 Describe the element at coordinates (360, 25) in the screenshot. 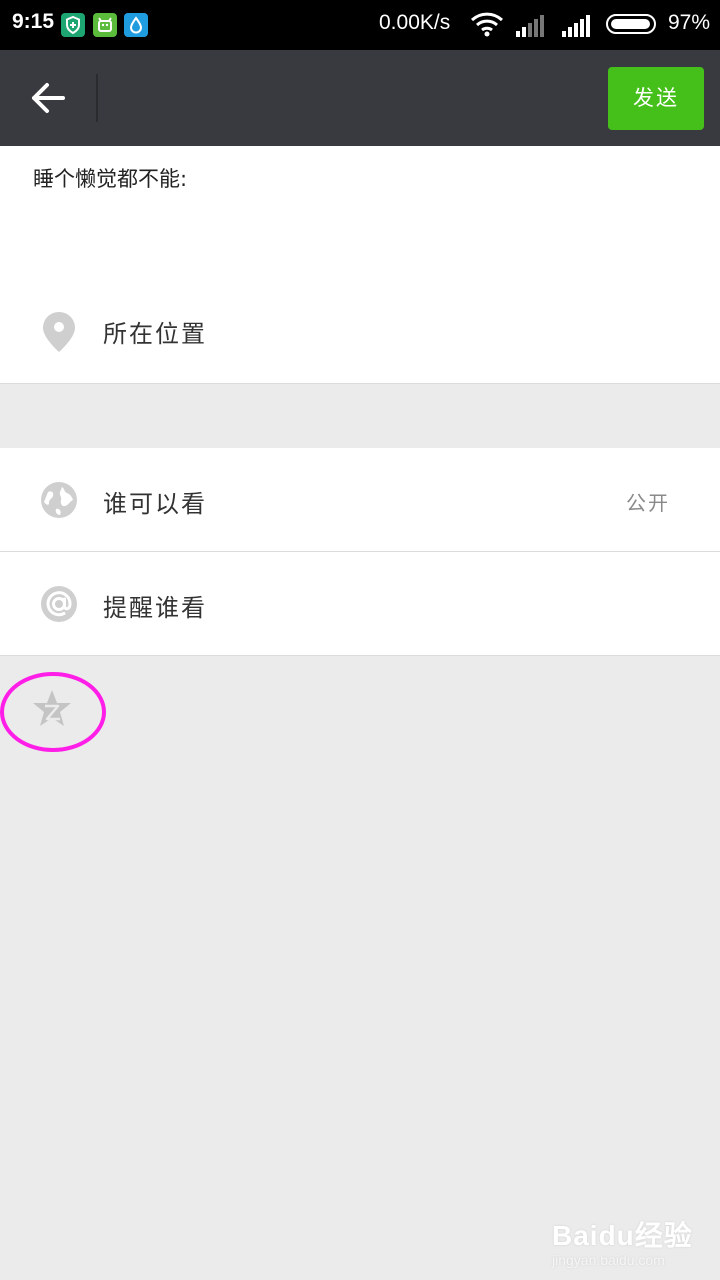

I see `status-bar: 9:15 0.00K/s 97%` at that location.